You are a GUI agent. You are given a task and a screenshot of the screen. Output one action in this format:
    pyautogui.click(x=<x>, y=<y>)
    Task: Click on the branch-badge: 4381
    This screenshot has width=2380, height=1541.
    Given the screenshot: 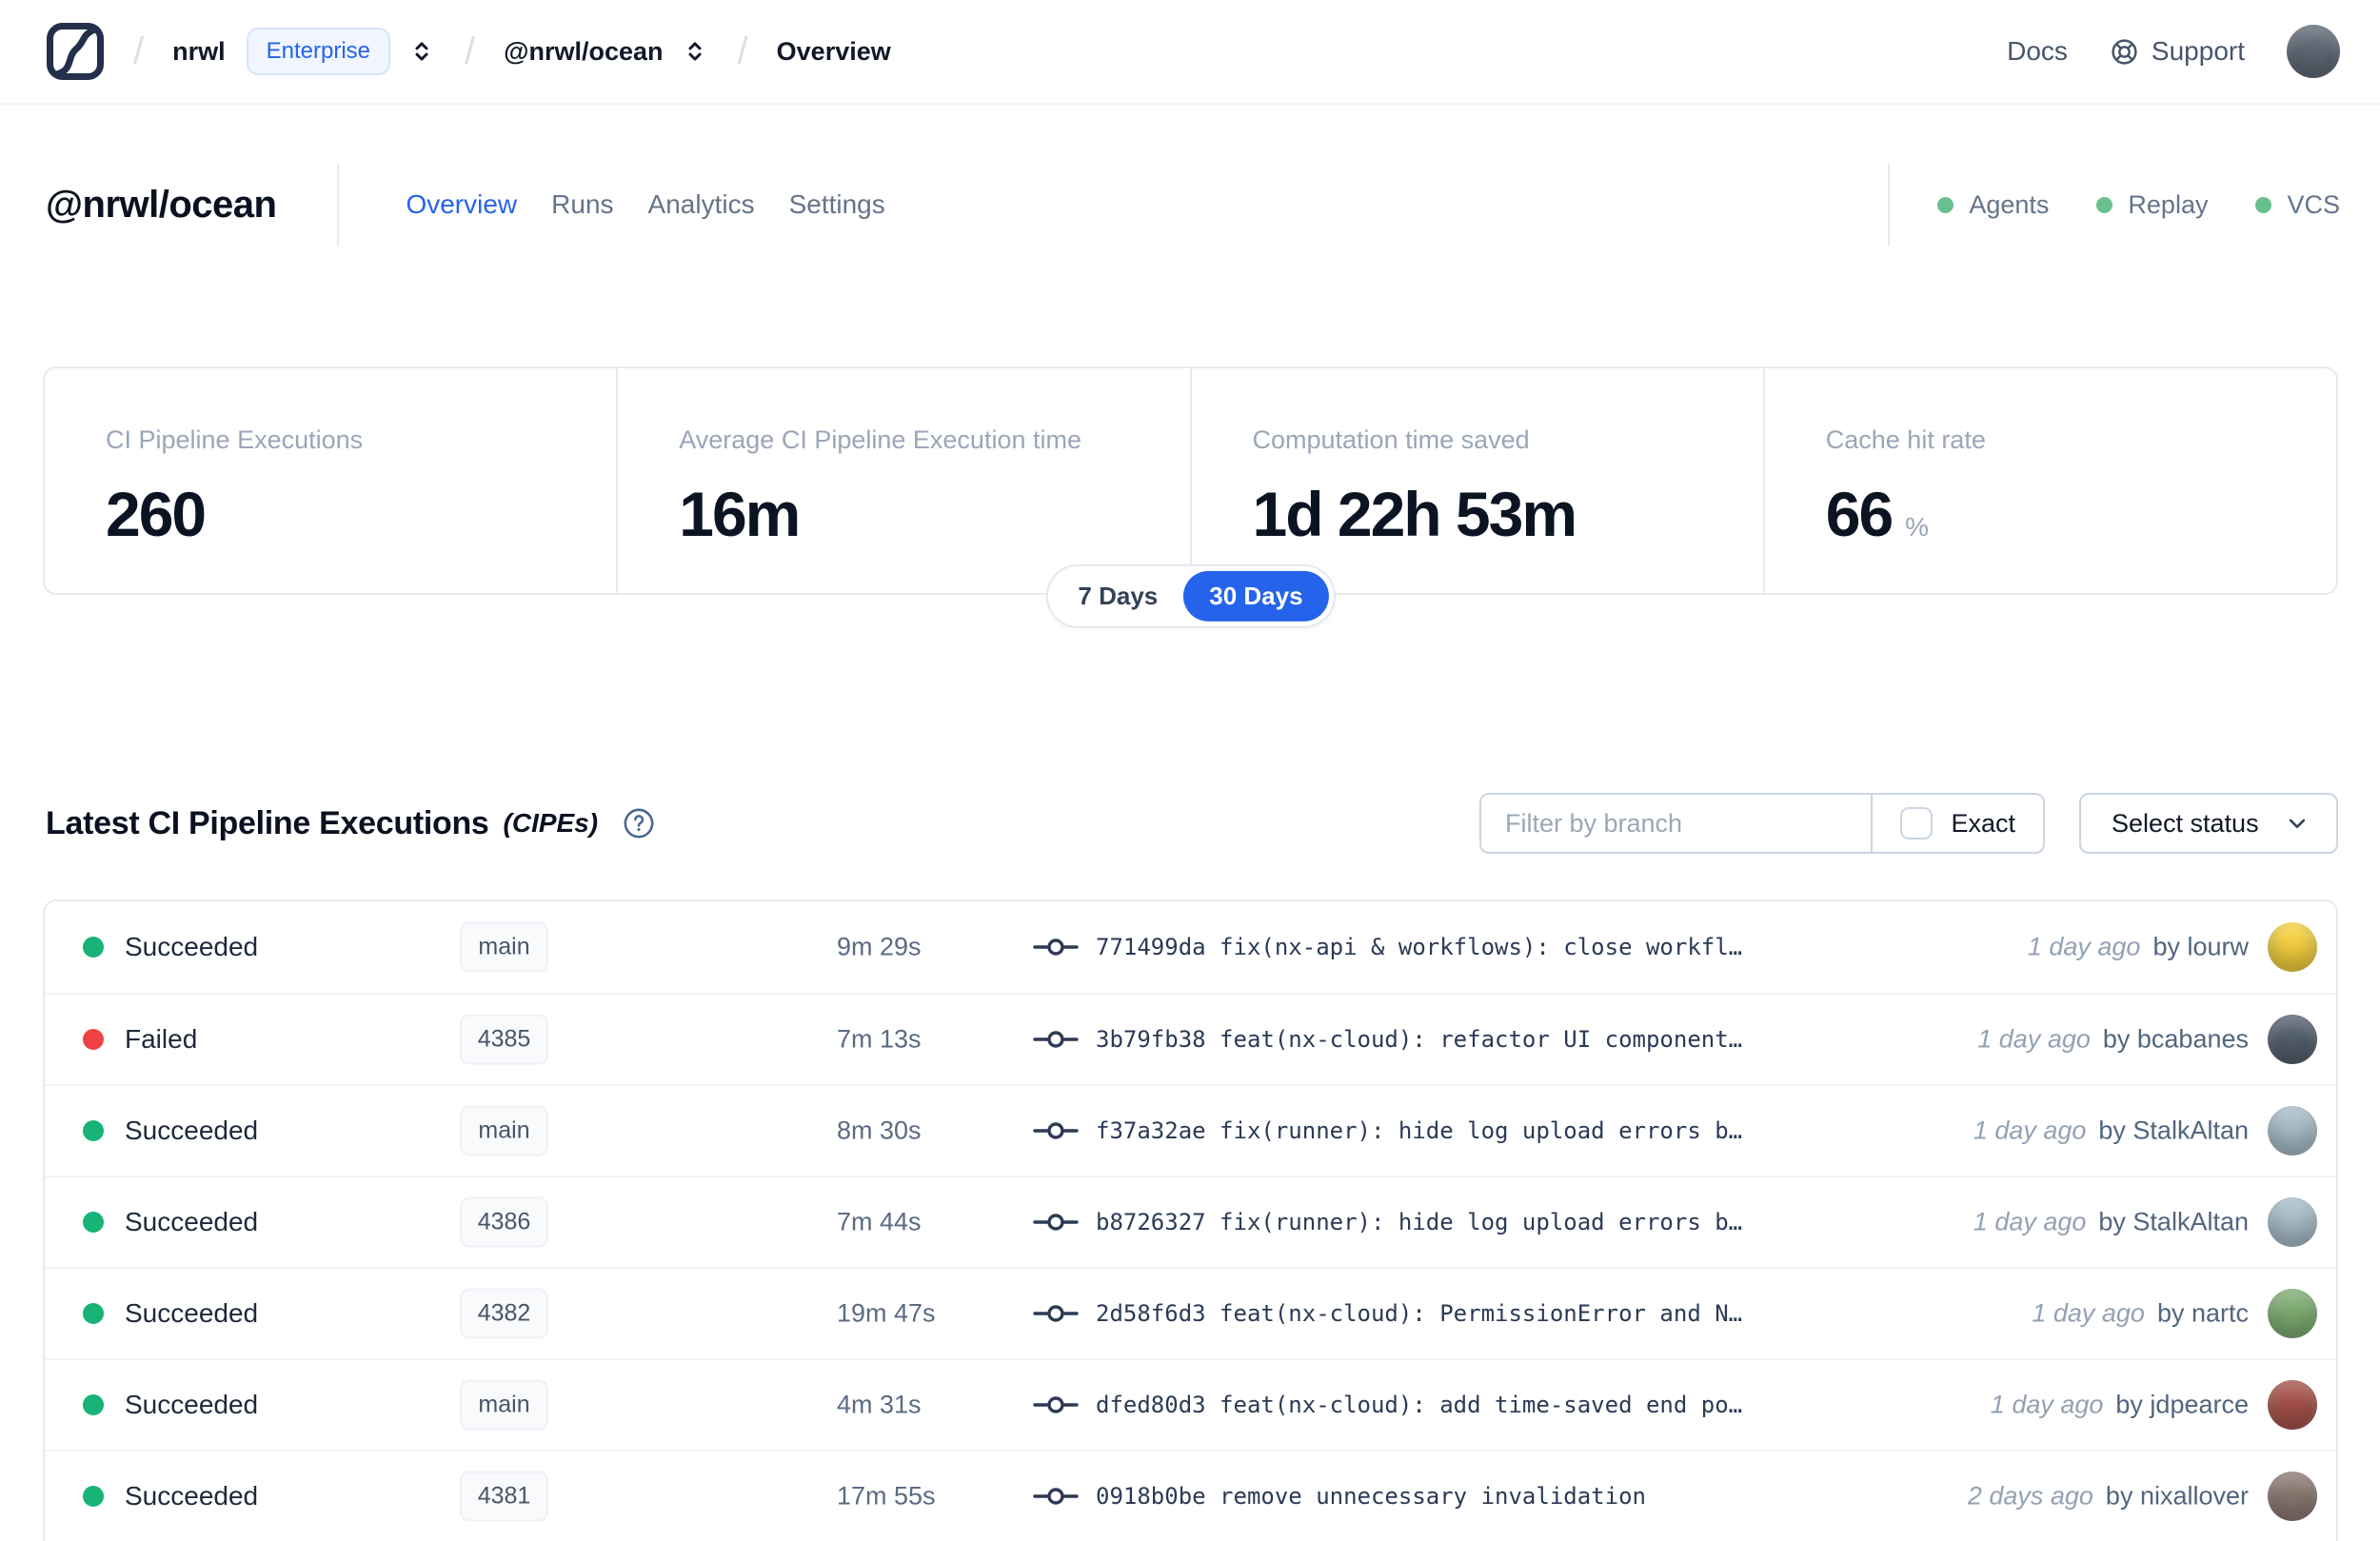 What is the action you would take?
    pyautogui.click(x=504, y=1496)
    